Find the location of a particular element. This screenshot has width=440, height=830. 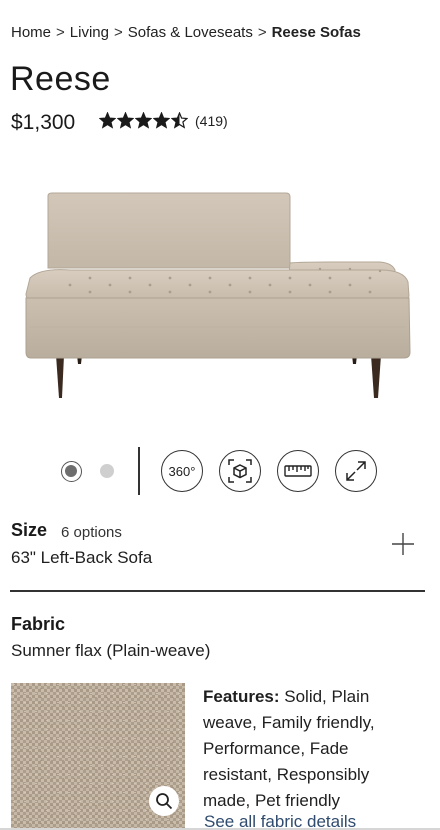

size-label: Size is located at coordinates (29, 530).